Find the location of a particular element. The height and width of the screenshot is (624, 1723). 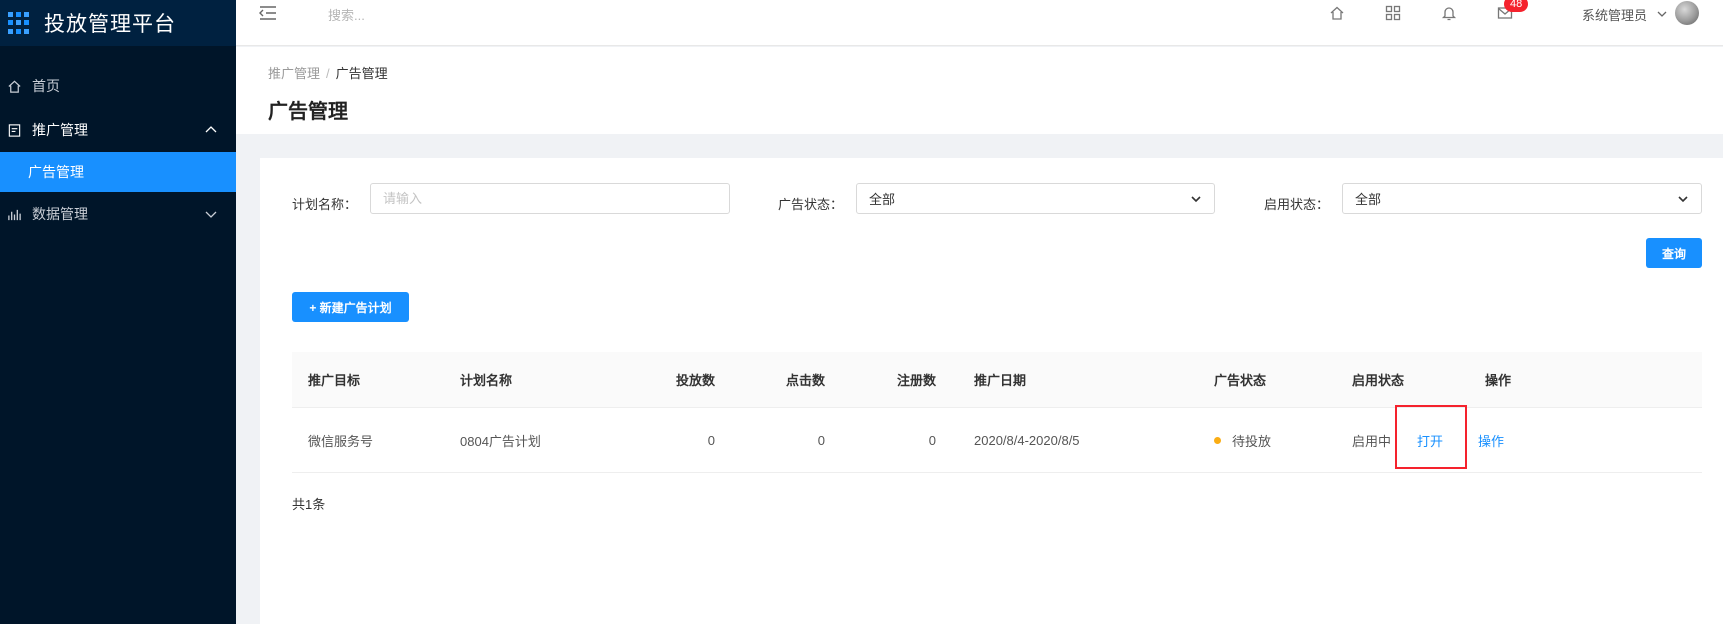

breadcrumb: 推广管理 / 广告管理 is located at coordinates (328, 72).